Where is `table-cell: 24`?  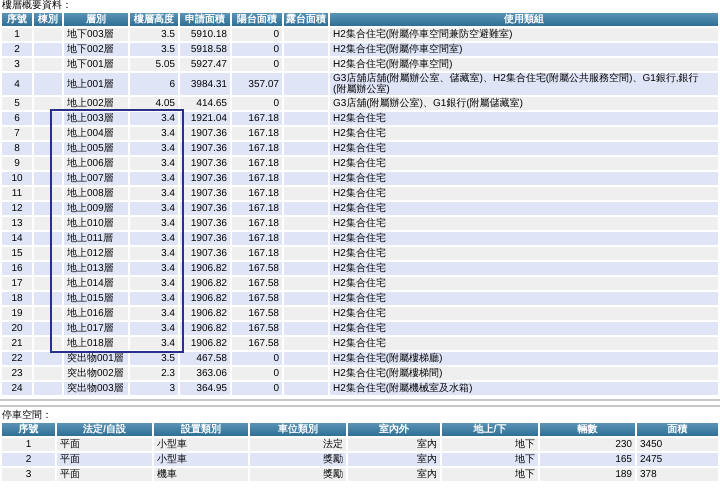
table-cell: 24 is located at coordinates (17, 388).